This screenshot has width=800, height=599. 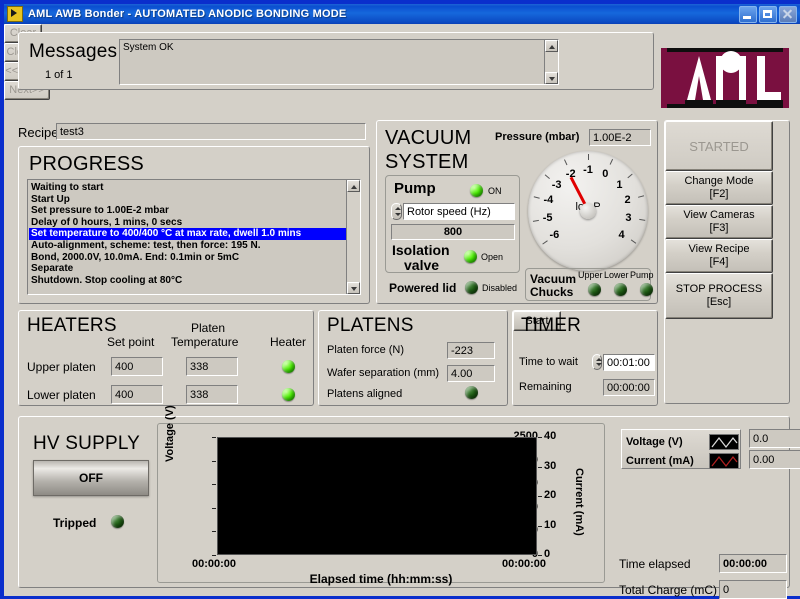 I want to click on view-cameras-button: View Cameras [F3], so click(x=719, y=222).